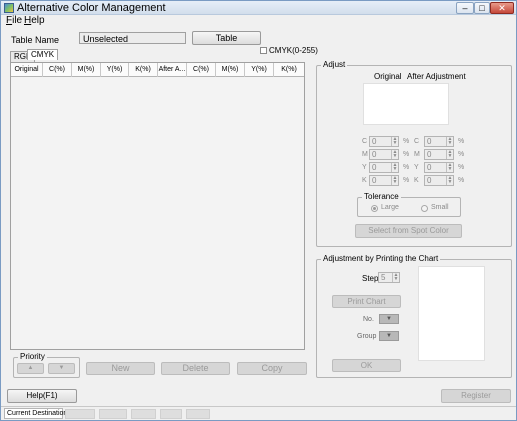 The height and width of the screenshot is (421, 517). Describe the element at coordinates (384, 141) in the screenshot. I see `original-c-spinner: 0 ▲ ▼` at that location.